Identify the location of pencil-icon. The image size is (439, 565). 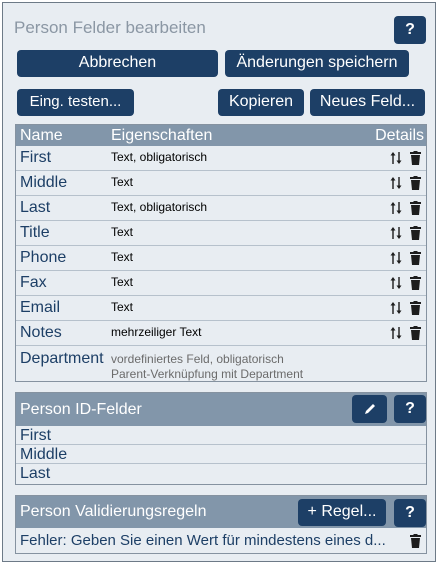
(369, 409).